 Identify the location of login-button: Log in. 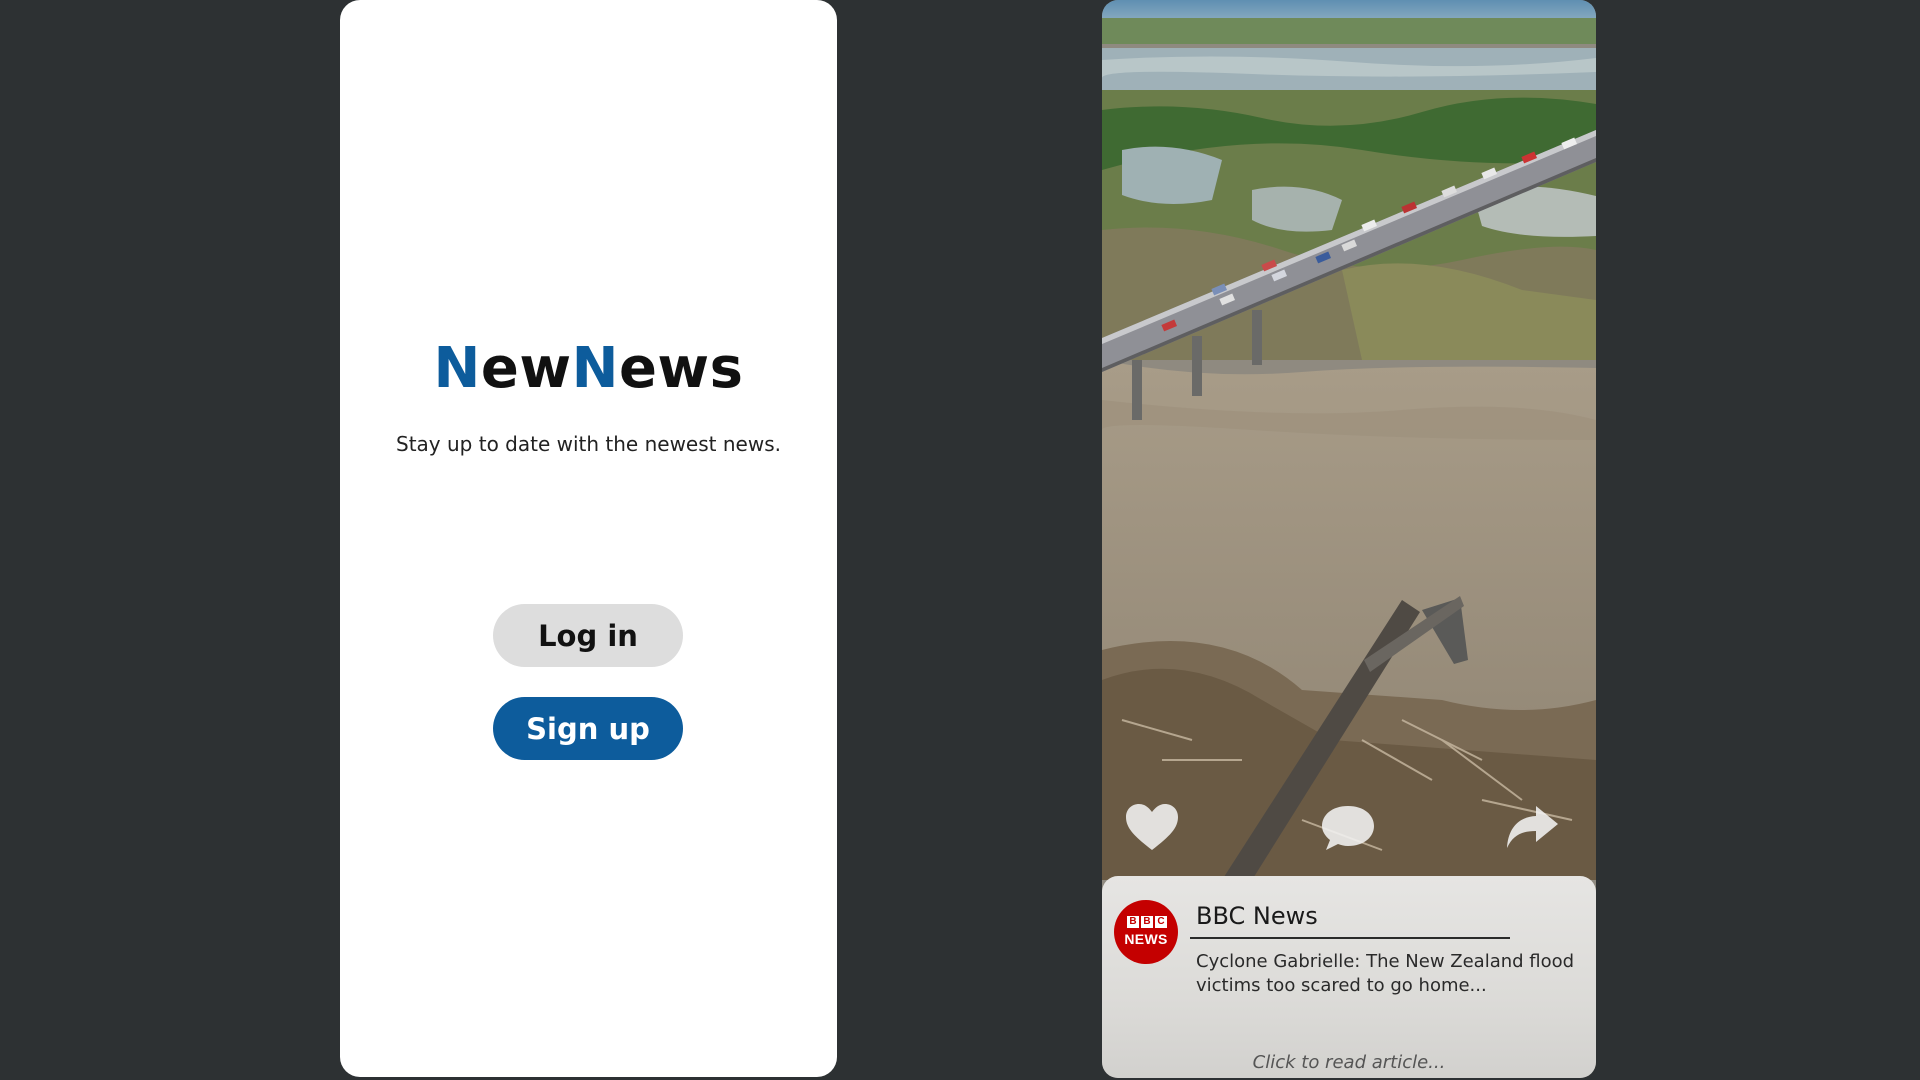
(588, 635).